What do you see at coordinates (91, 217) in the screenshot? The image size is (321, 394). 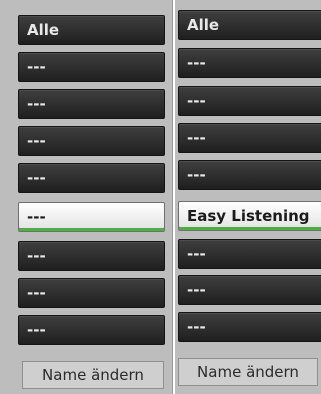 I see `list-item-selected: ---` at bounding box center [91, 217].